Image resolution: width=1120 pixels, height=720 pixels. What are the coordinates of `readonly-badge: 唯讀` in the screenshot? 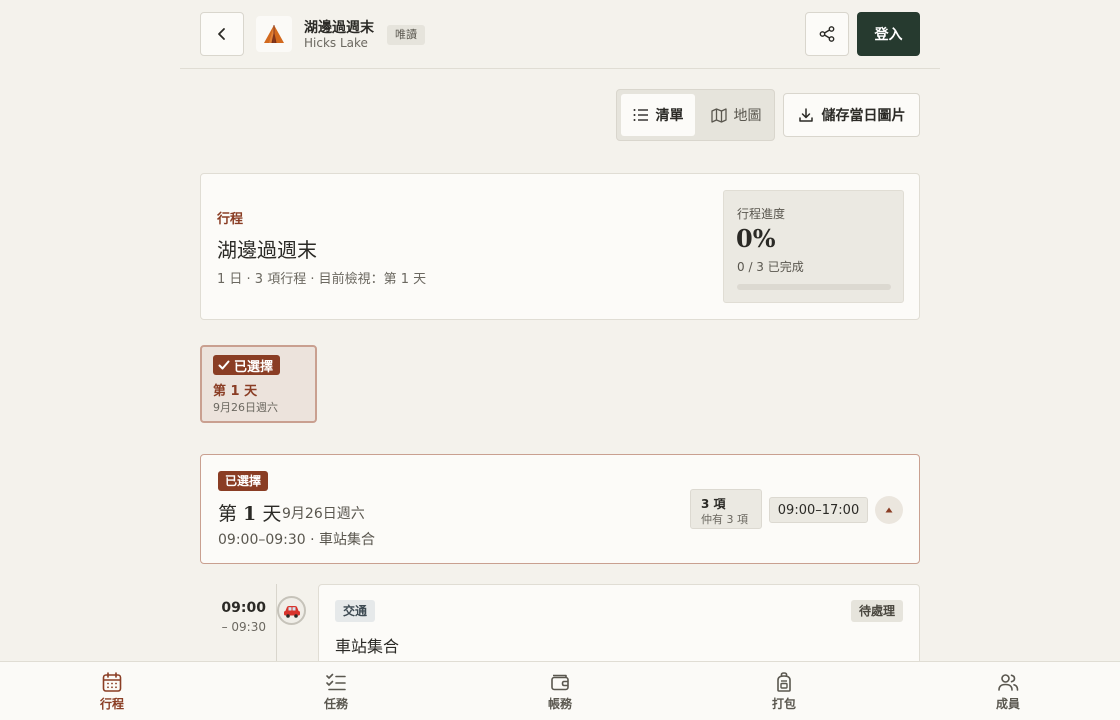 It's located at (406, 35).